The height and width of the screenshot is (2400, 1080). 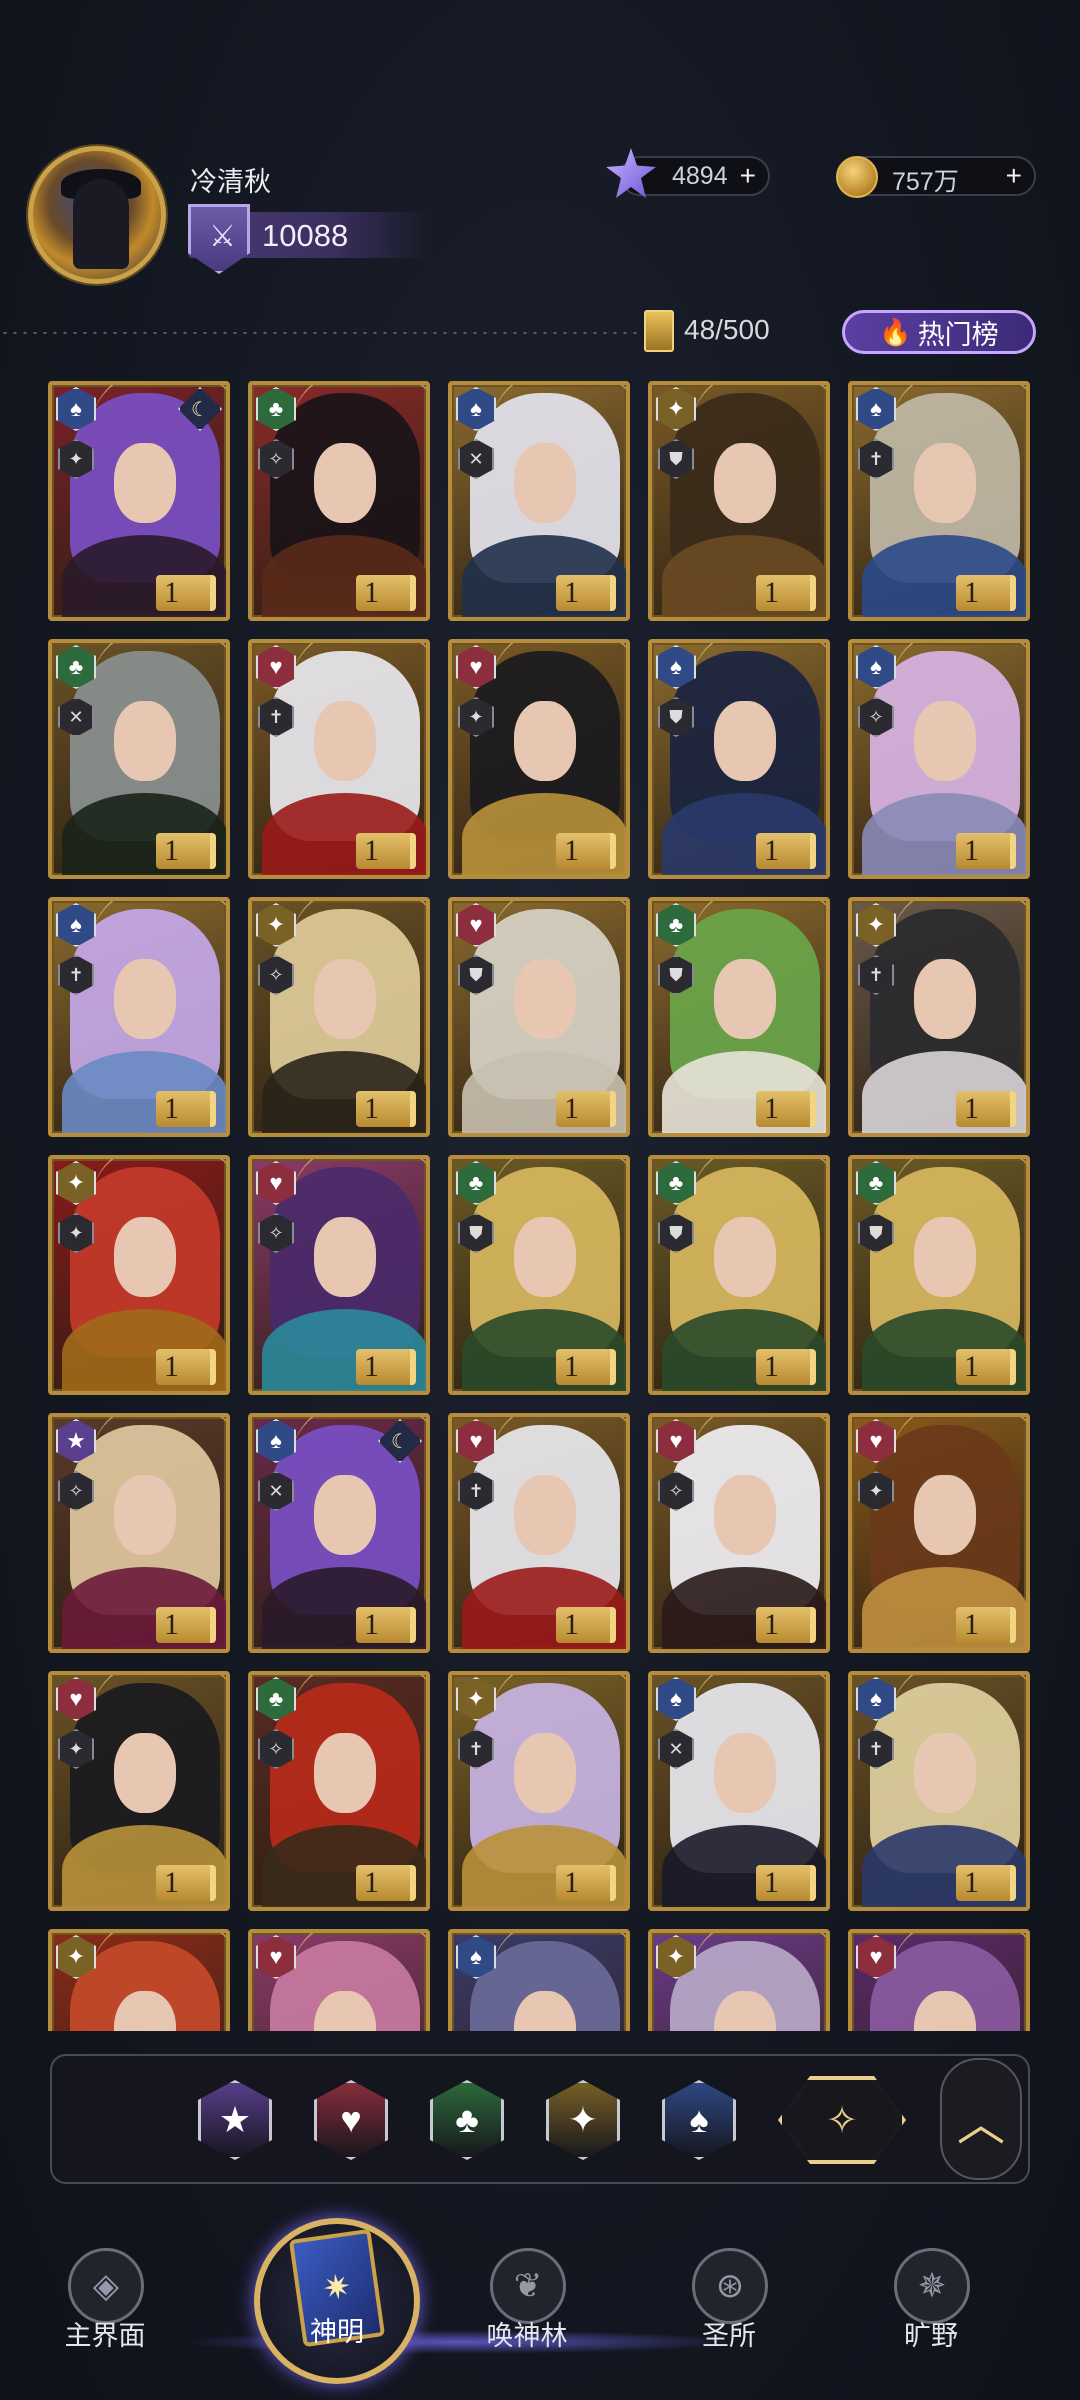 I want to click on deity-card: ★ ✧ 1, so click(x=139, y=1533).